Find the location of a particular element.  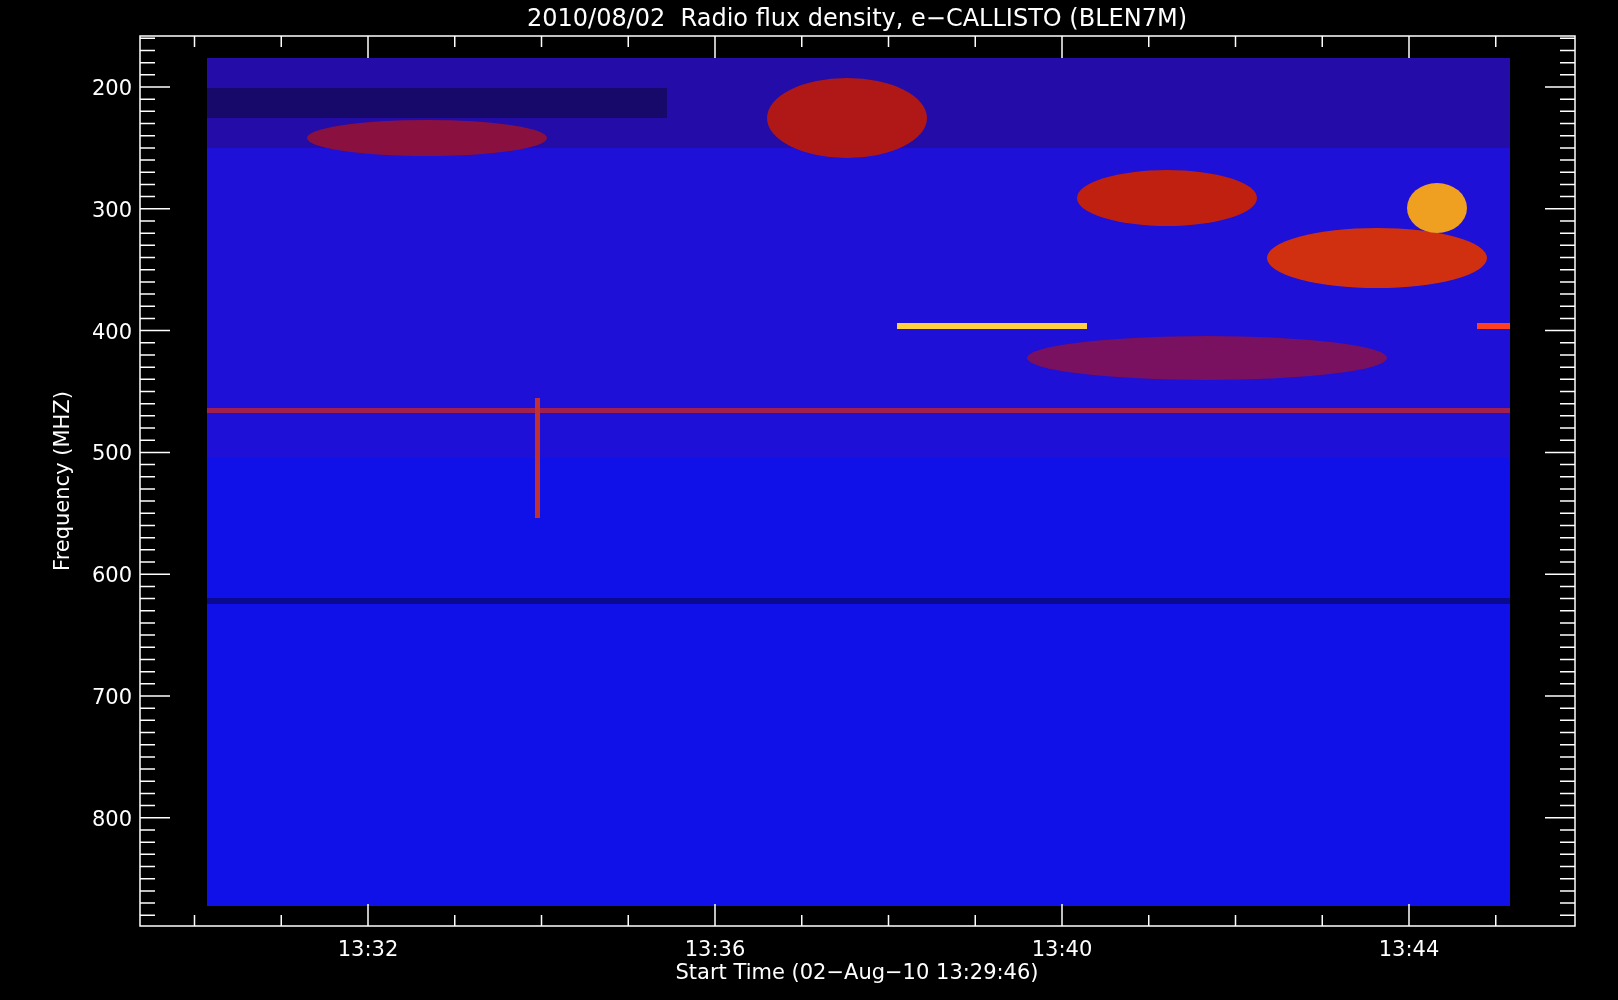

x-axis-label: Start Time (02−Aug−10 13:29:46) is located at coordinates (857, 972).